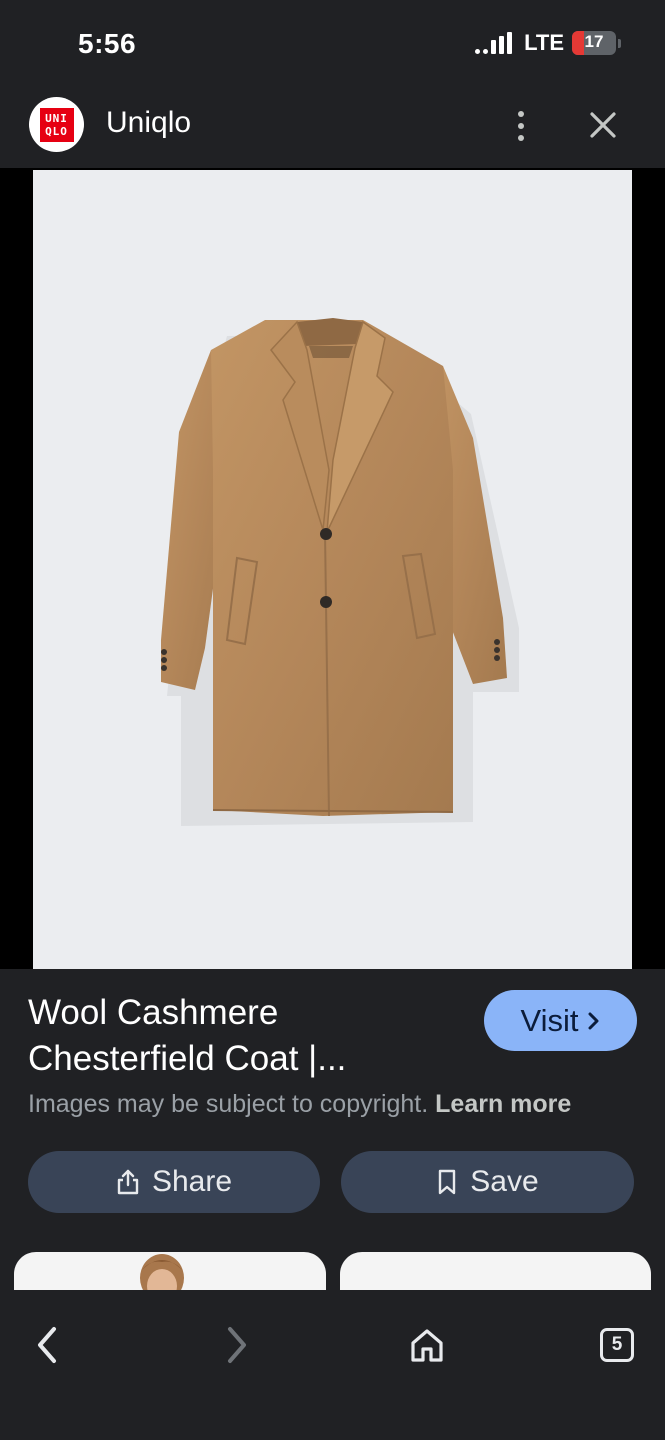  Describe the element at coordinates (162, 1273) in the screenshot. I see `person-thumbnail` at that location.